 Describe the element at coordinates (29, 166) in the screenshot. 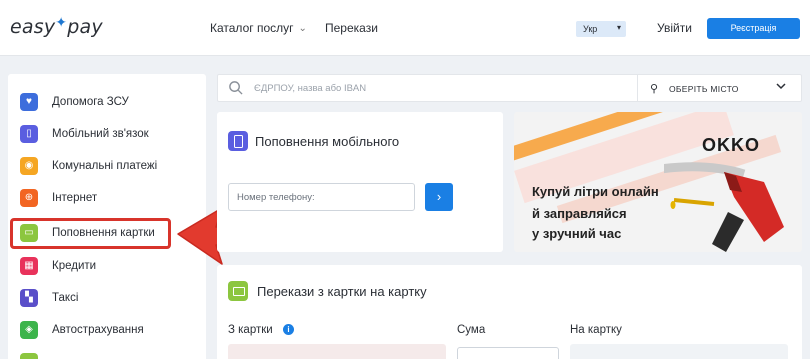

I see `bulb-icon: ◉` at that location.